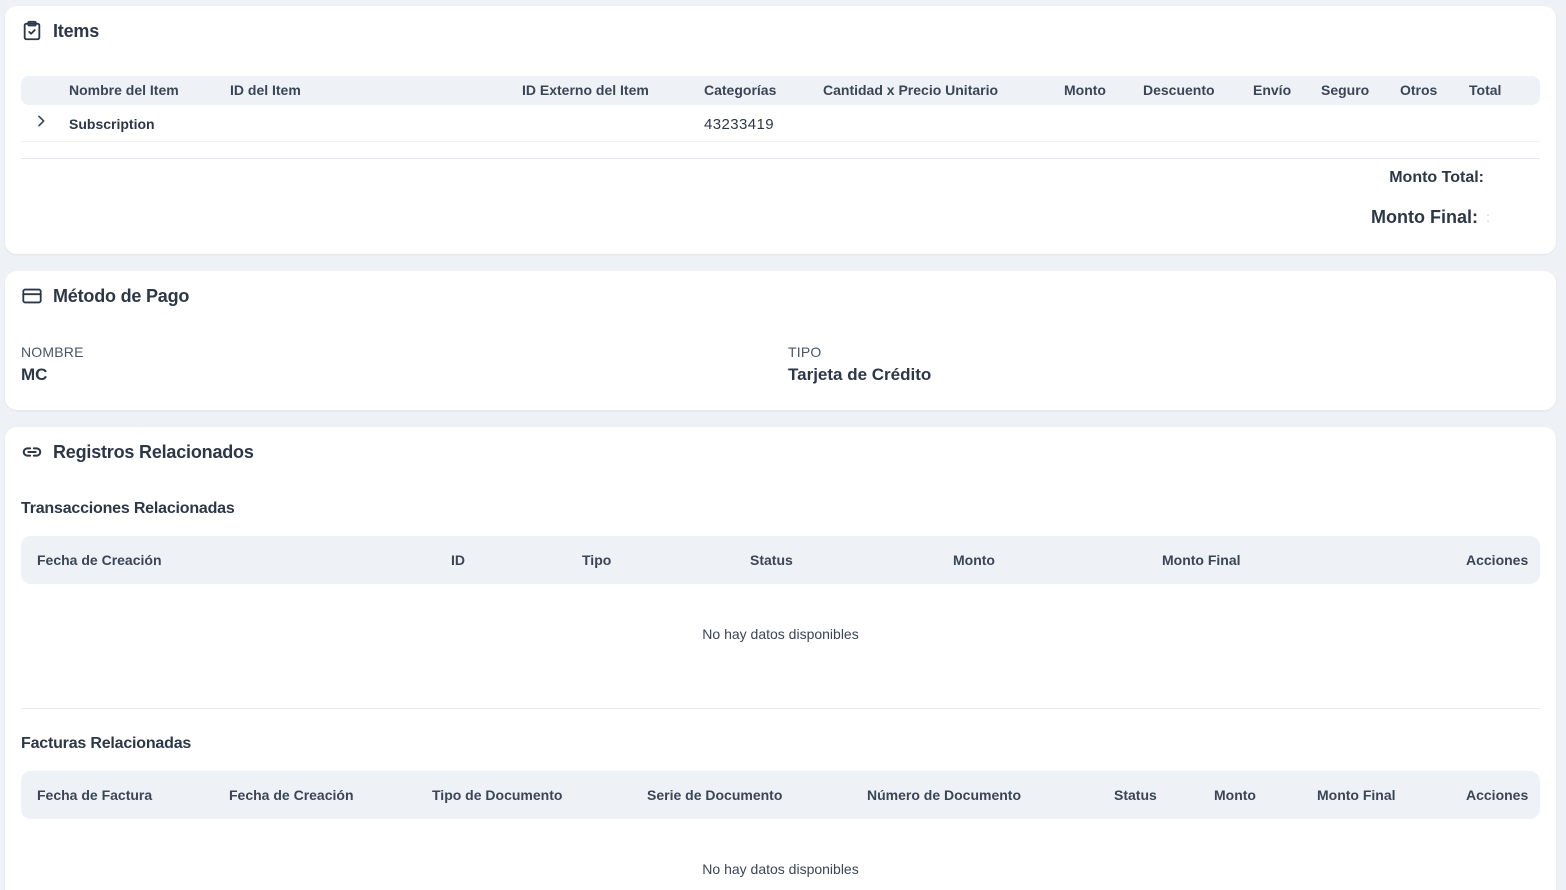 The width and height of the screenshot is (1566, 890). I want to click on type-label: TIPO, so click(805, 352).